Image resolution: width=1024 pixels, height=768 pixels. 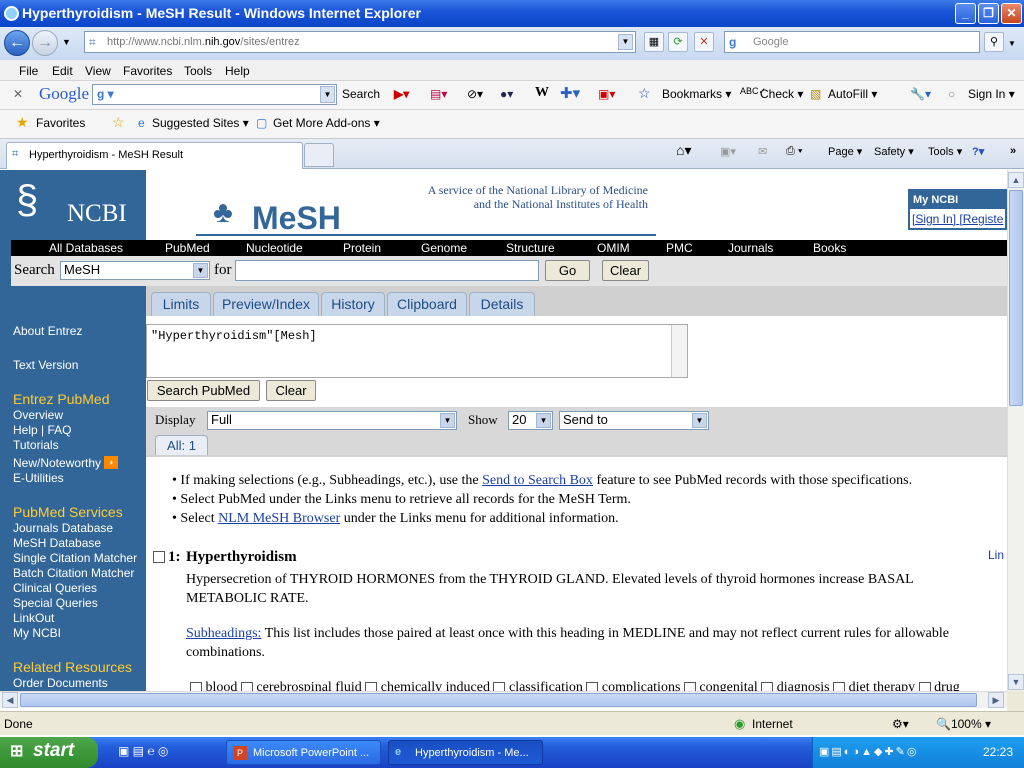 What do you see at coordinates (49, 752) in the screenshot?
I see `start-button: ⊞ start` at bounding box center [49, 752].